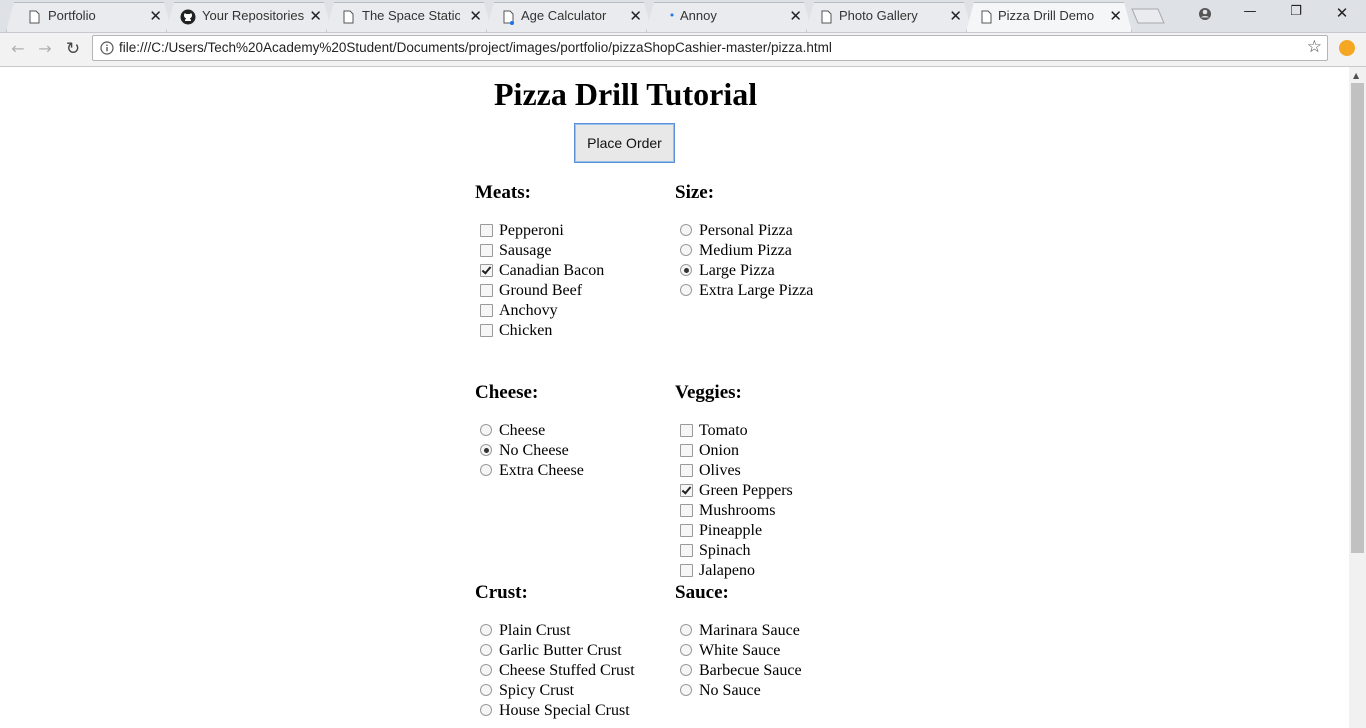 This screenshot has width=1366, height=728. I want to click on plain-crust-radio, so click(486, 630).